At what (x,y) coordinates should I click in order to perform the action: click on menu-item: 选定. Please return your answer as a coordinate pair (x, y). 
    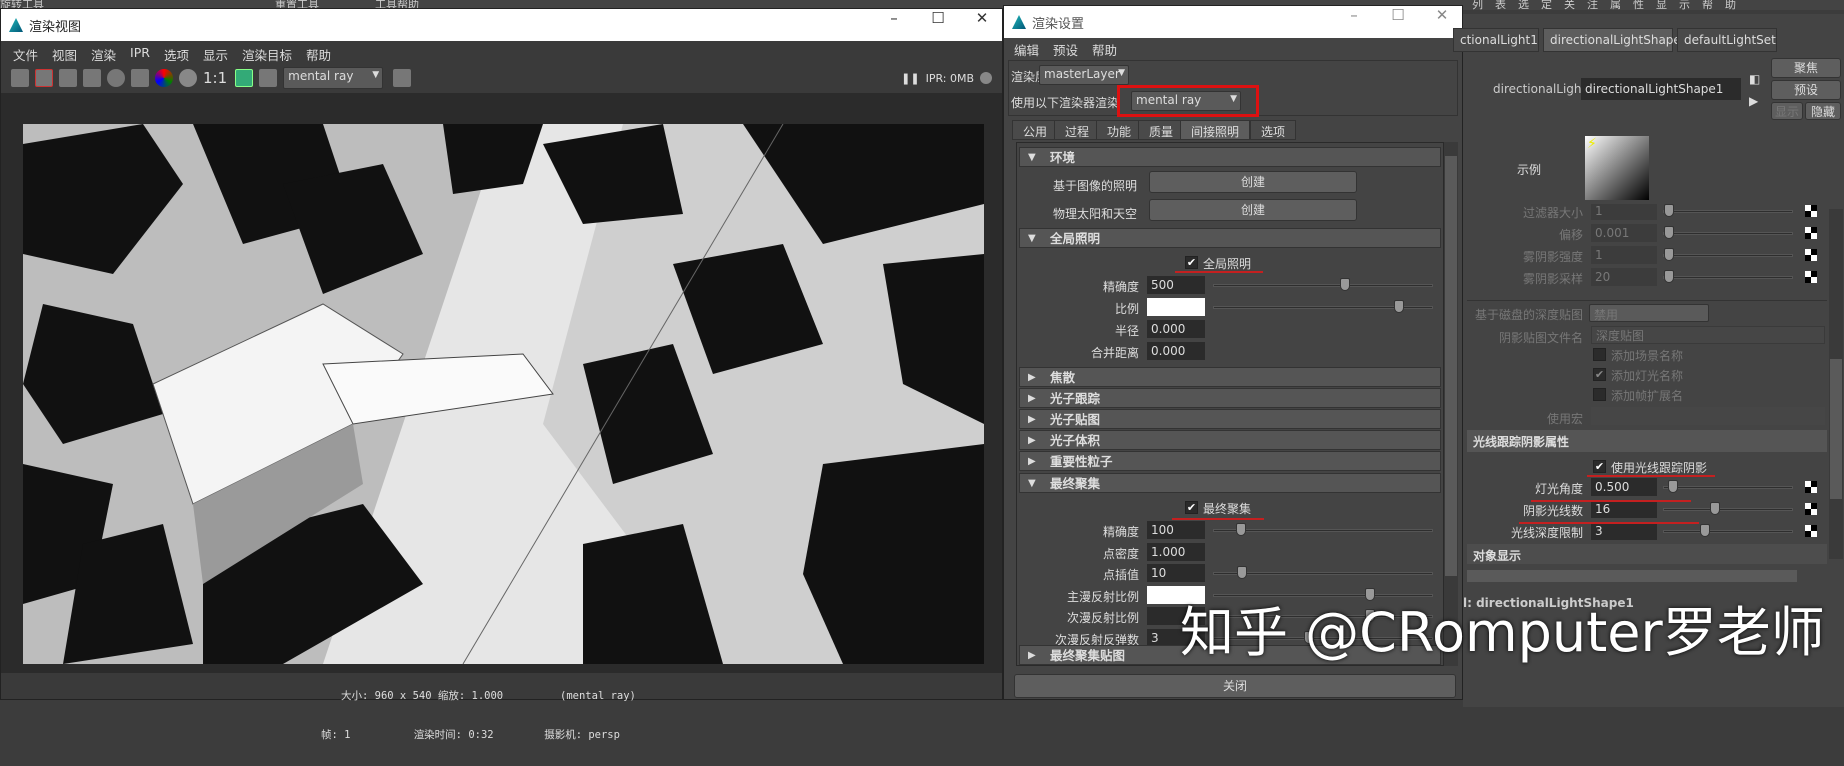
    Looking at the image, I should click on (1541, 5).